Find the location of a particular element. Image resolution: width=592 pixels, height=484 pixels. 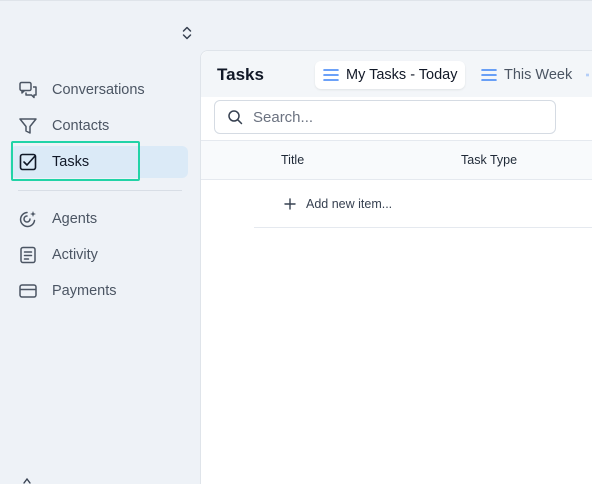

column-header-task-type: Task Type is located at coordinates (489, 160).